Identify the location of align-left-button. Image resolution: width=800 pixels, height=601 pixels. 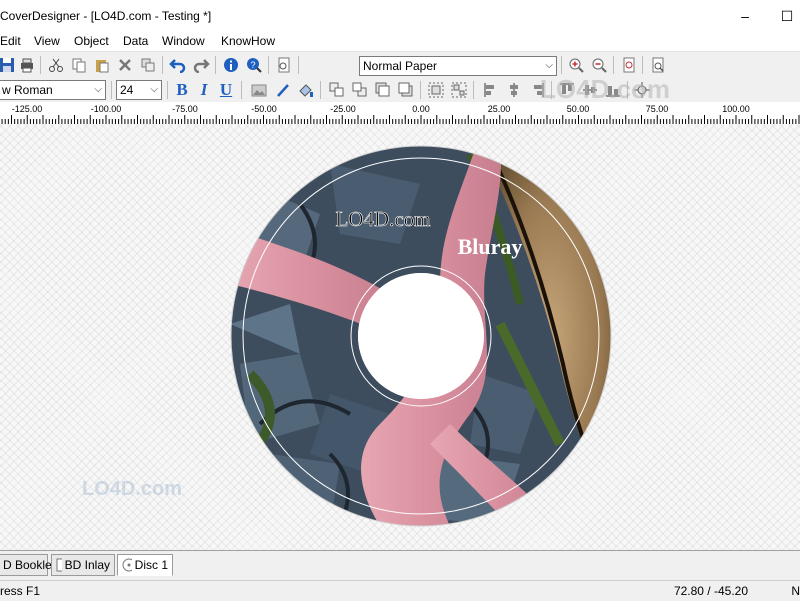
(491, 90).